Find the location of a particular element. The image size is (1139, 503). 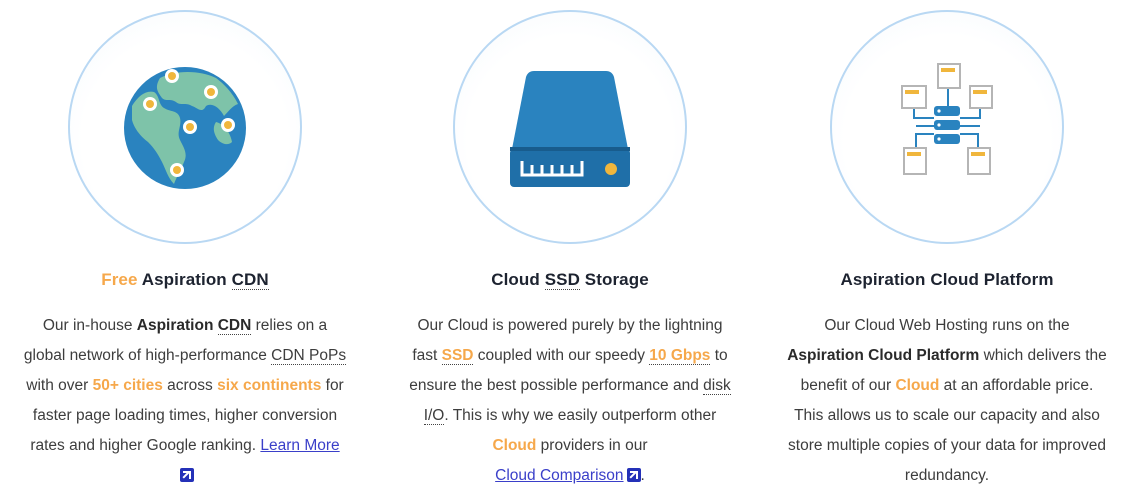

description-line: Cloud providers in our is located at coordinates (570, 446).